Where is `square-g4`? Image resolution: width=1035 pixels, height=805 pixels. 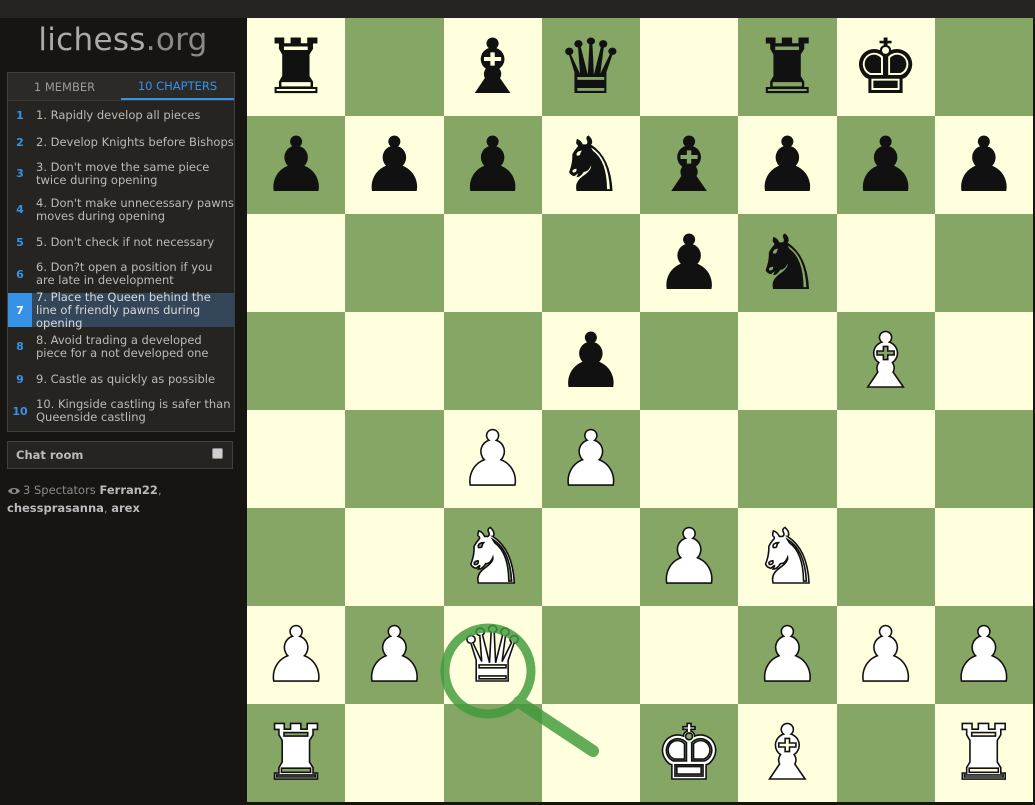
square-g4 is located at coordinates (885, 459).